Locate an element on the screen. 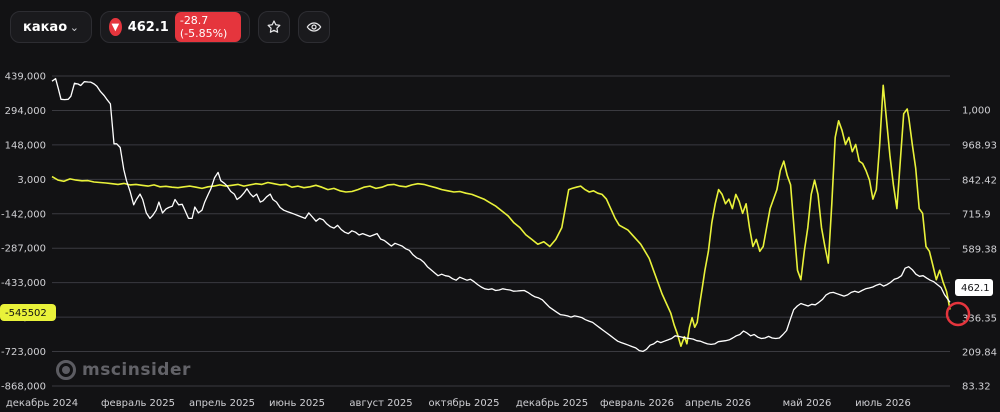  left-tick-label: -142,000 is located at coordinates (23, 214).